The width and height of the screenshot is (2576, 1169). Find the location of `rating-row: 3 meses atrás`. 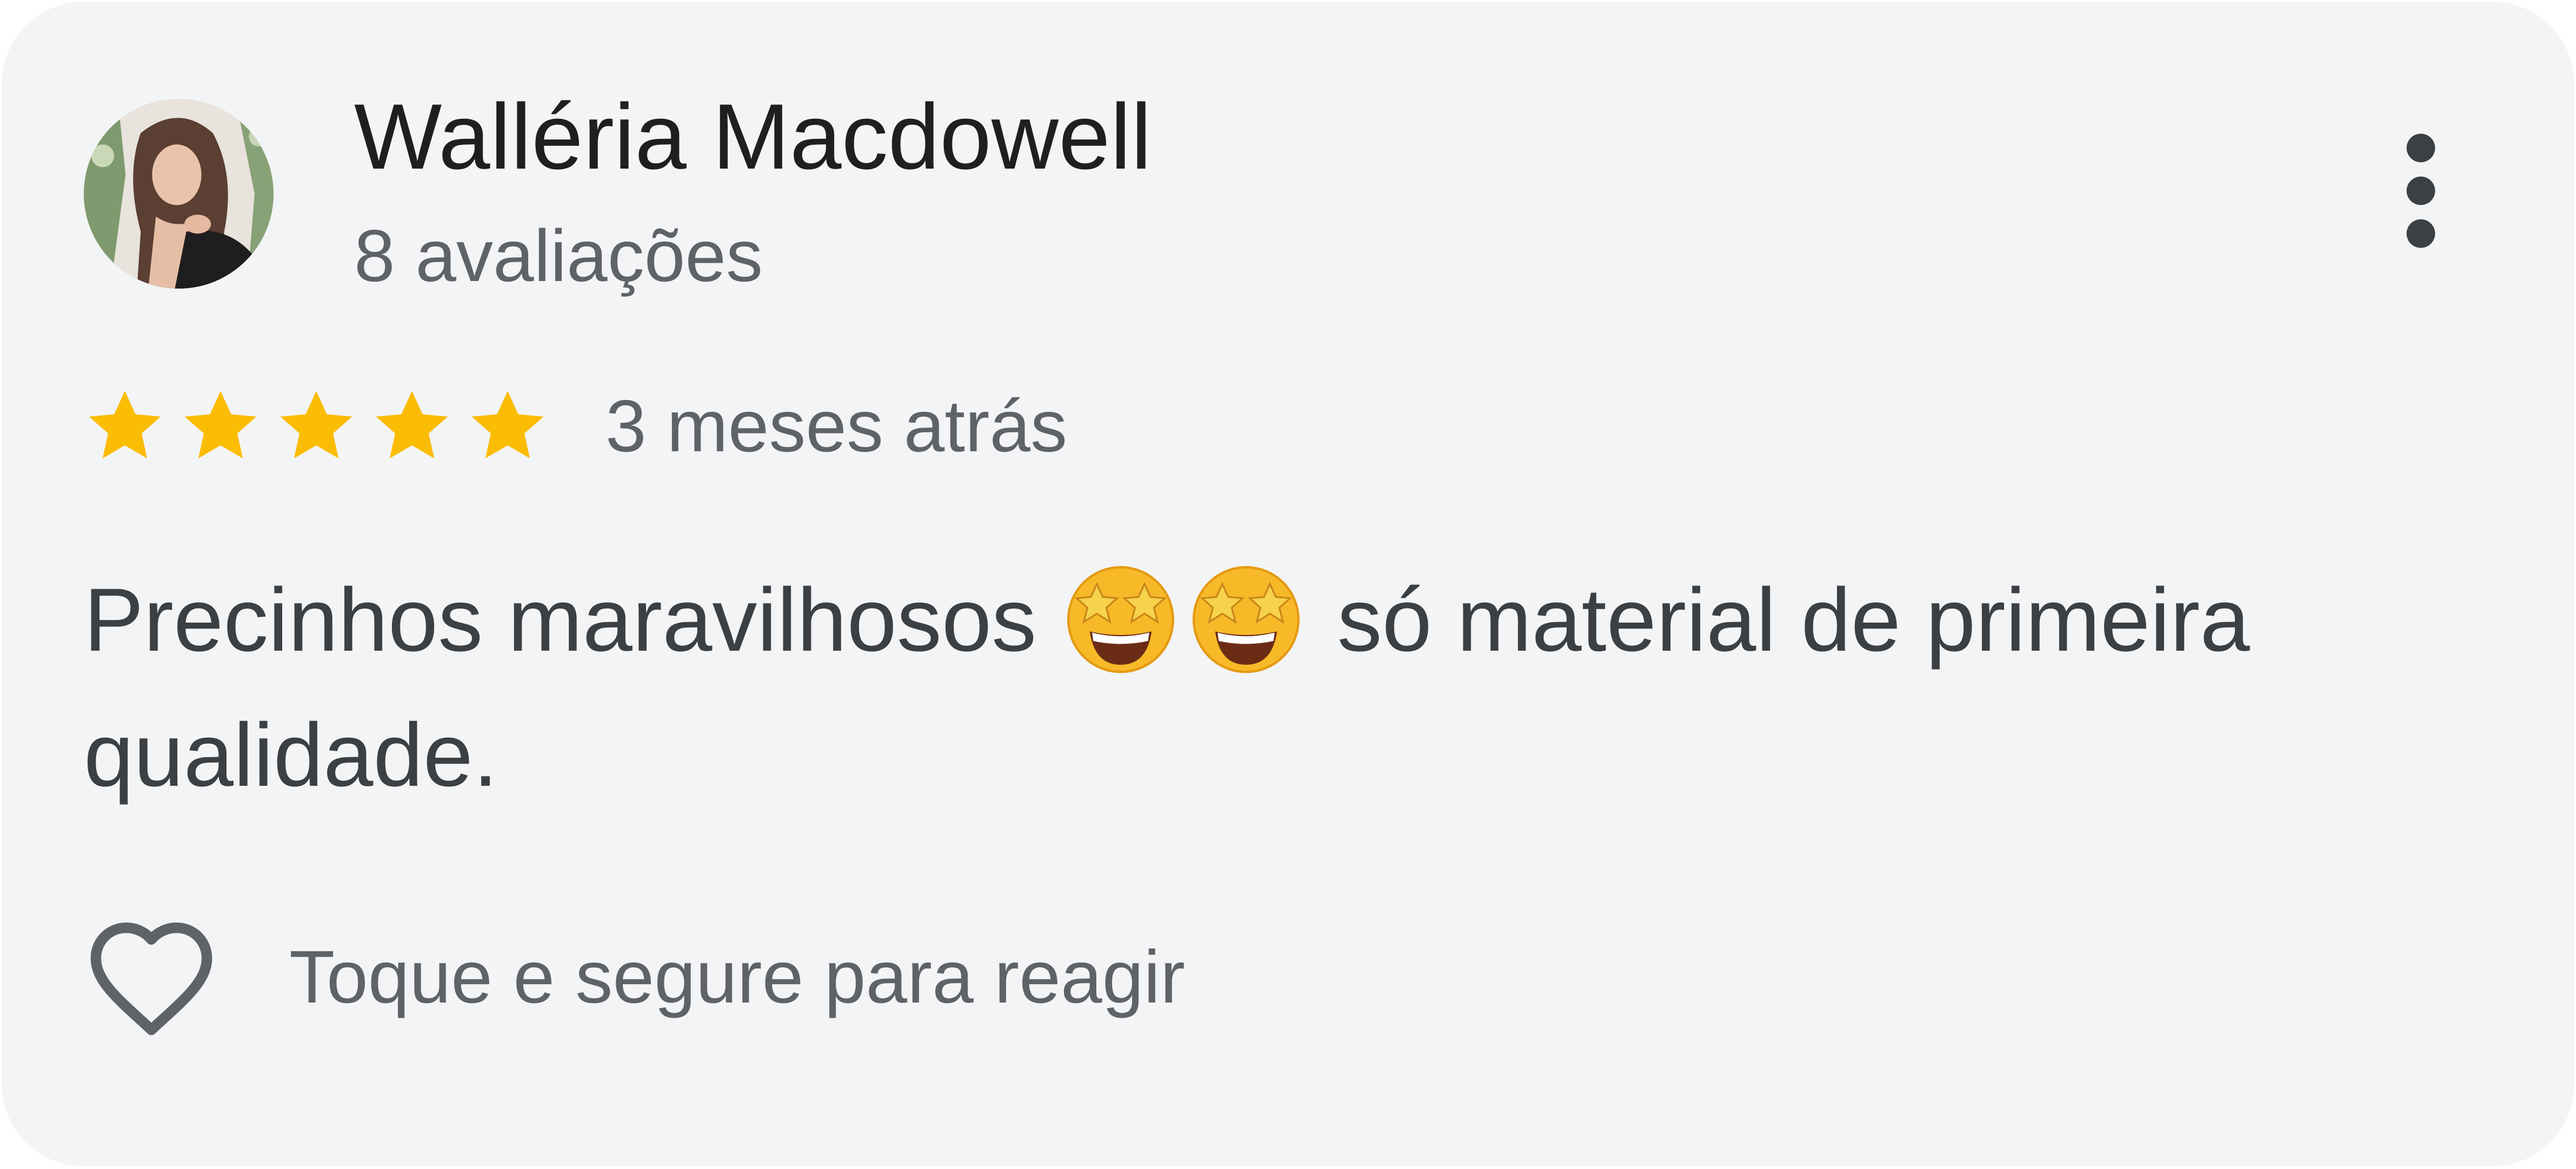

rating-row: 3 meses atrás is located at coordinates (575, 426).